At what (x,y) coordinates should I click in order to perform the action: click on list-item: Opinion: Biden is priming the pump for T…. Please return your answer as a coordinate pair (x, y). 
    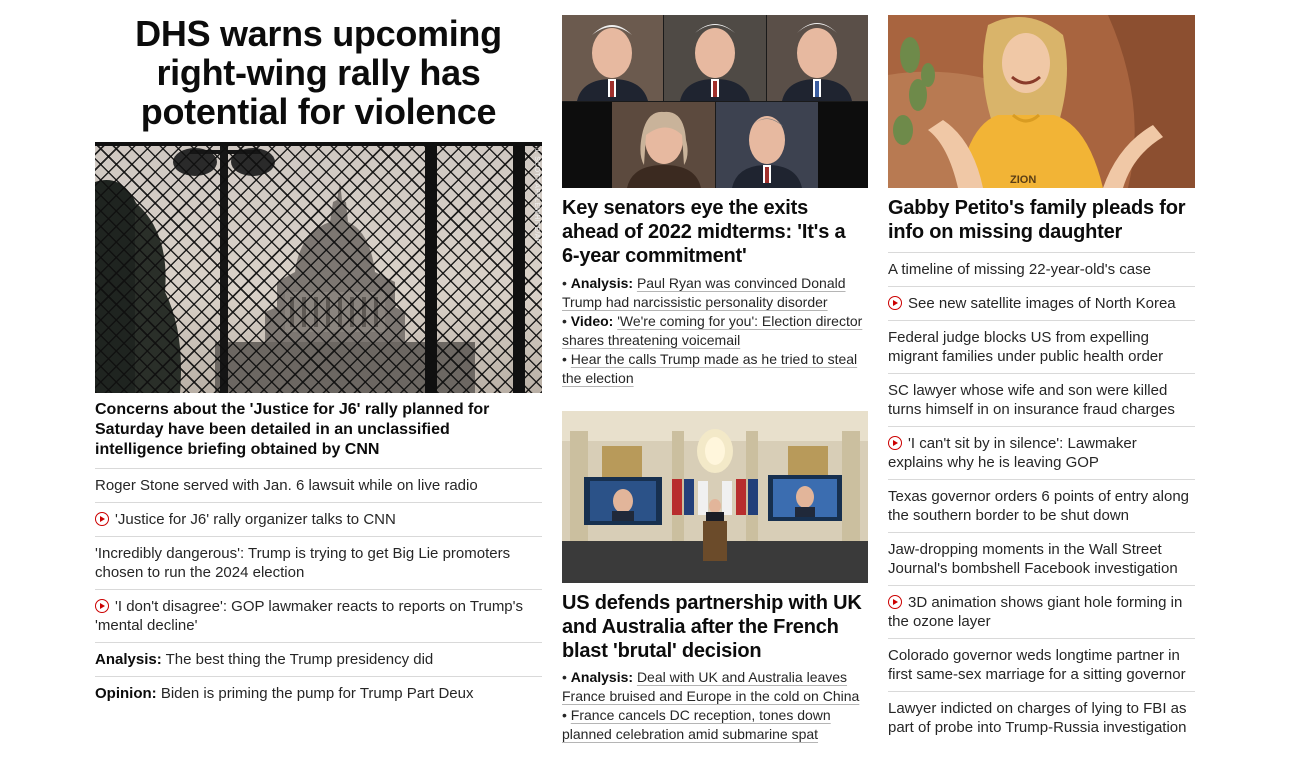
    Looking at the image, I should click on (318, 693).